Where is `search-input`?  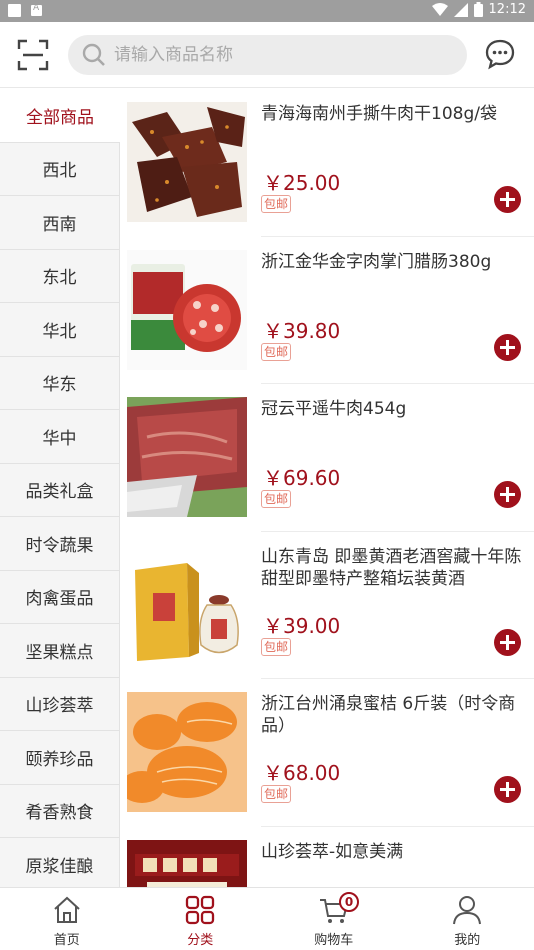 search-input is located at coordinates (279, 55).